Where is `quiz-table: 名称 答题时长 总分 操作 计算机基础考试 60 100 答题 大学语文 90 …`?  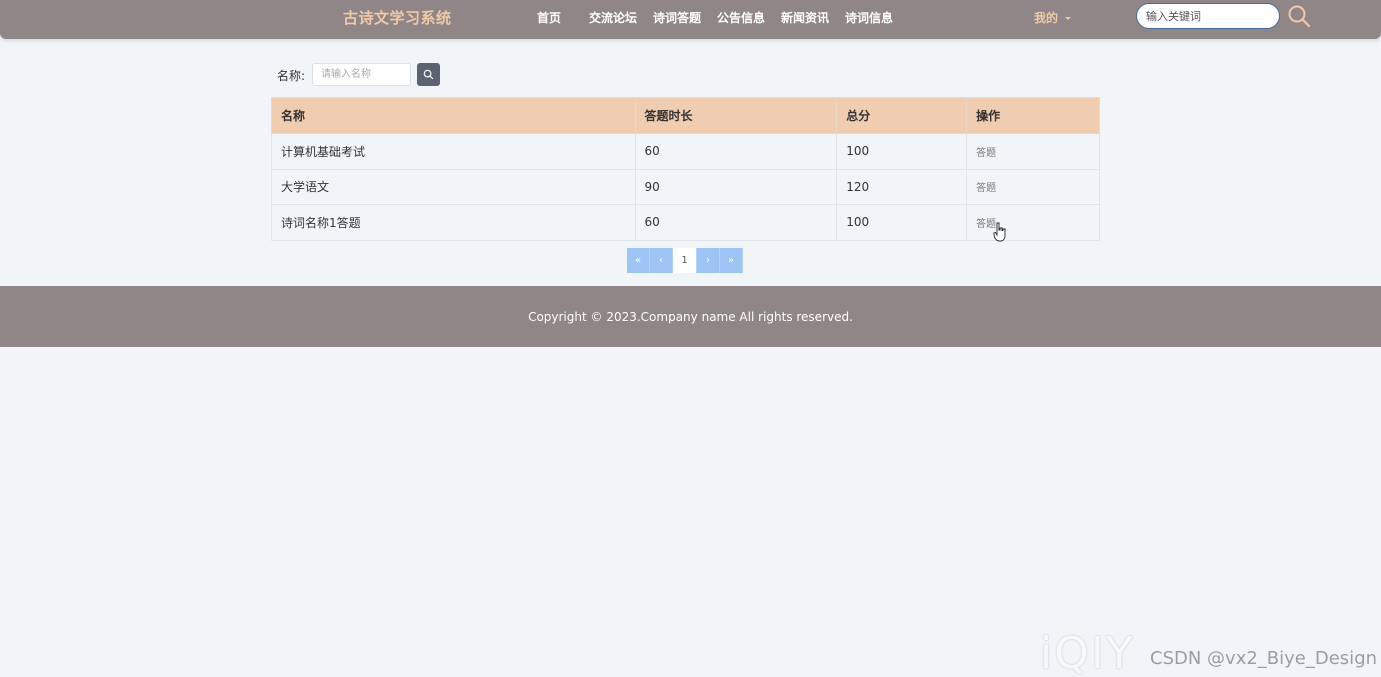
quiz-table: 名称 答题时长 总分 操作 计算机基础考试 60 100 答题 大学语文 90 … is located at coordinates (685, 169).